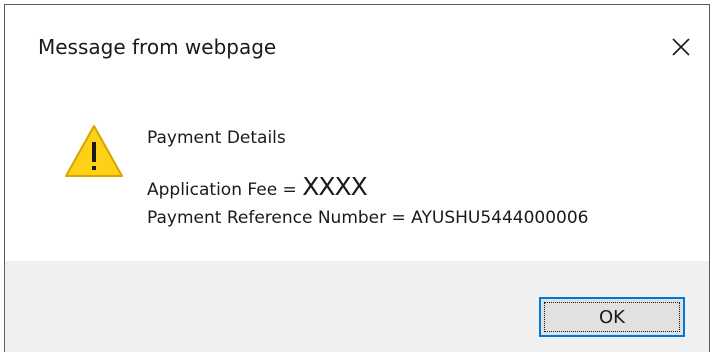 This screenshot has height=358, width=714. What do you see at coordinates (94, 151) in the screenshot?
I see `warning-icon` at bounding box center [94, 151].